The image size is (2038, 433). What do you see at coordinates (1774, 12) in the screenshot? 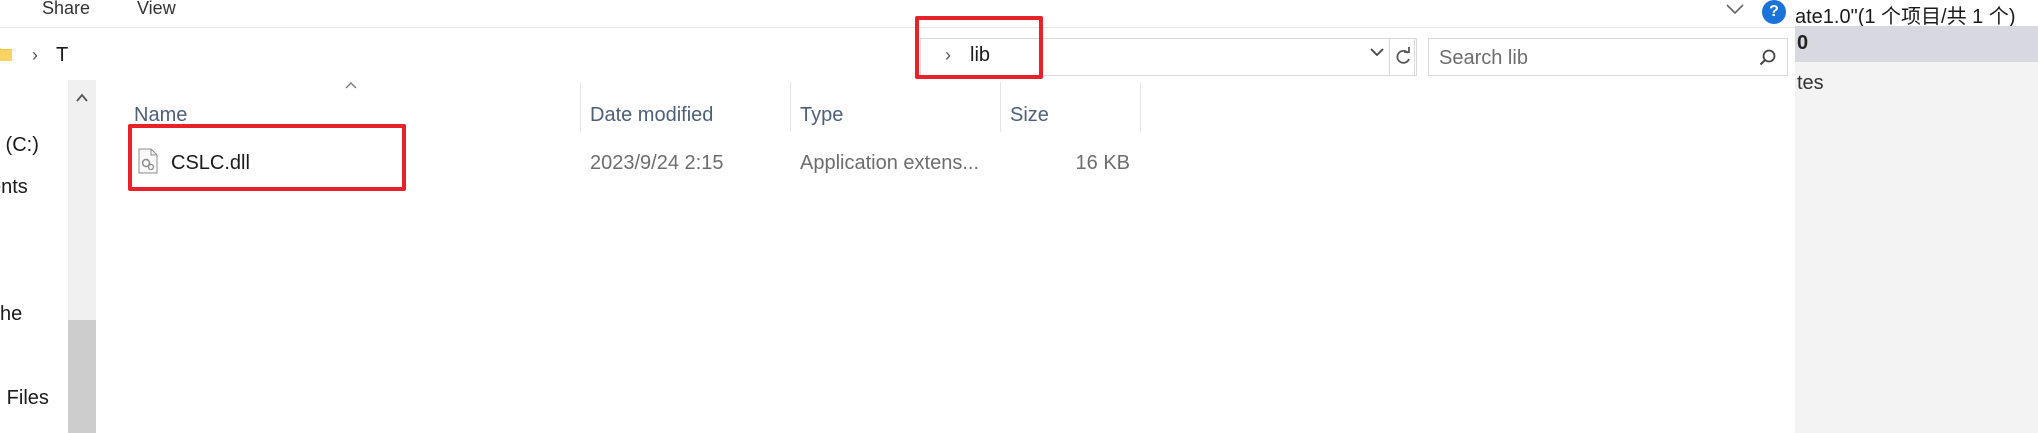
I see `help-icon: ?` at bounding box center [1774, 12].